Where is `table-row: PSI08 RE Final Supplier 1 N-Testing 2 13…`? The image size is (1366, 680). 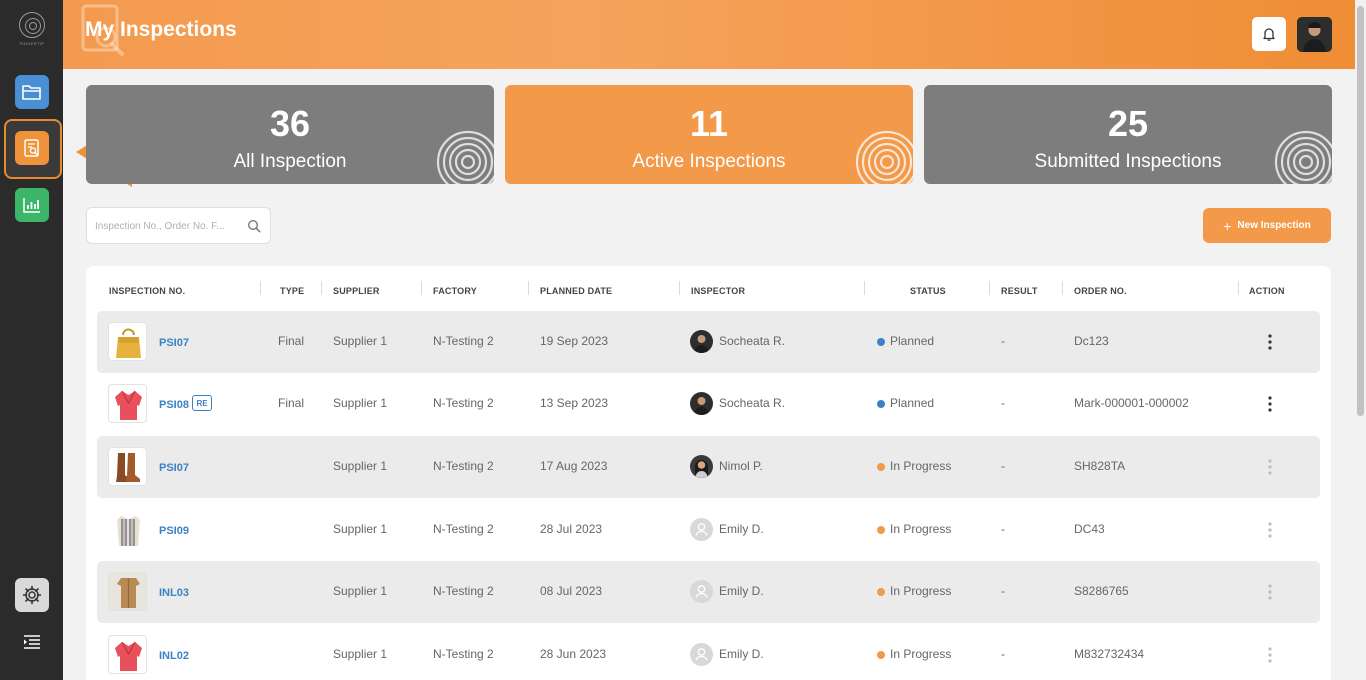 table-row: PSI08 RE Final Supplier 1 N-Testing 2 13… is located at coordinates (708, 404).